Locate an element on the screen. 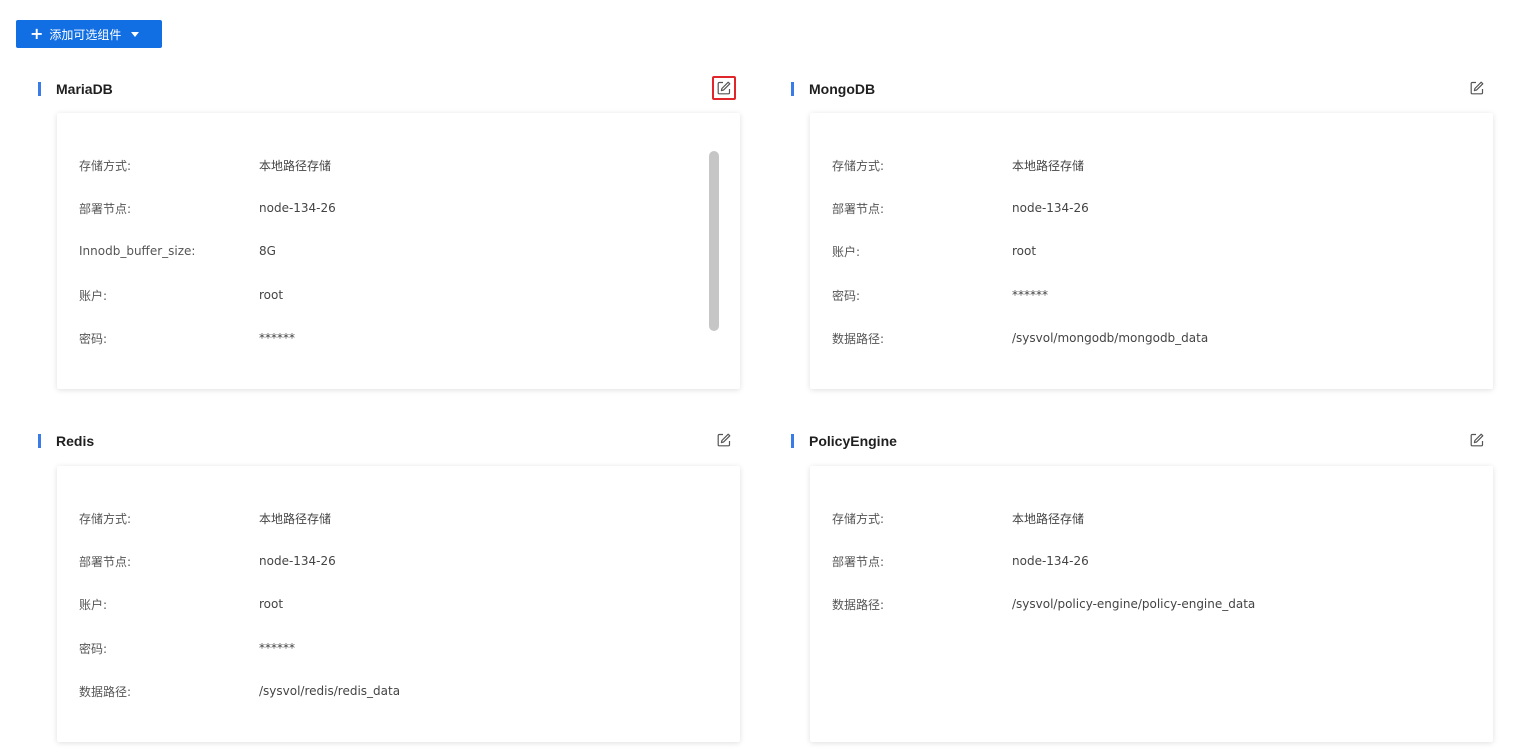 The image size is (1518, 753). section-title: MongoDB is located at coordinates (842, 89).